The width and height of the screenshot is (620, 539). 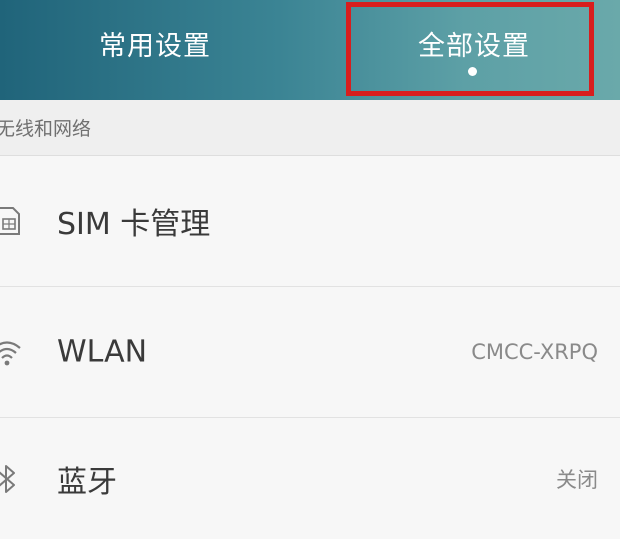 What do you see at coordinates (472, 71) in the screenshot?
I see `tab-active-indicator` at bounding box center [472, 71].